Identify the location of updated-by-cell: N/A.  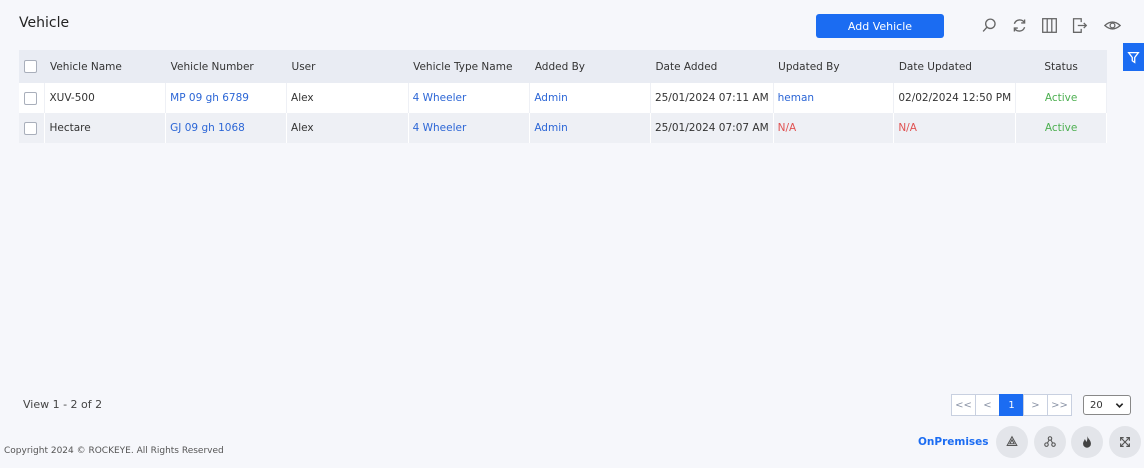
(834, 128).